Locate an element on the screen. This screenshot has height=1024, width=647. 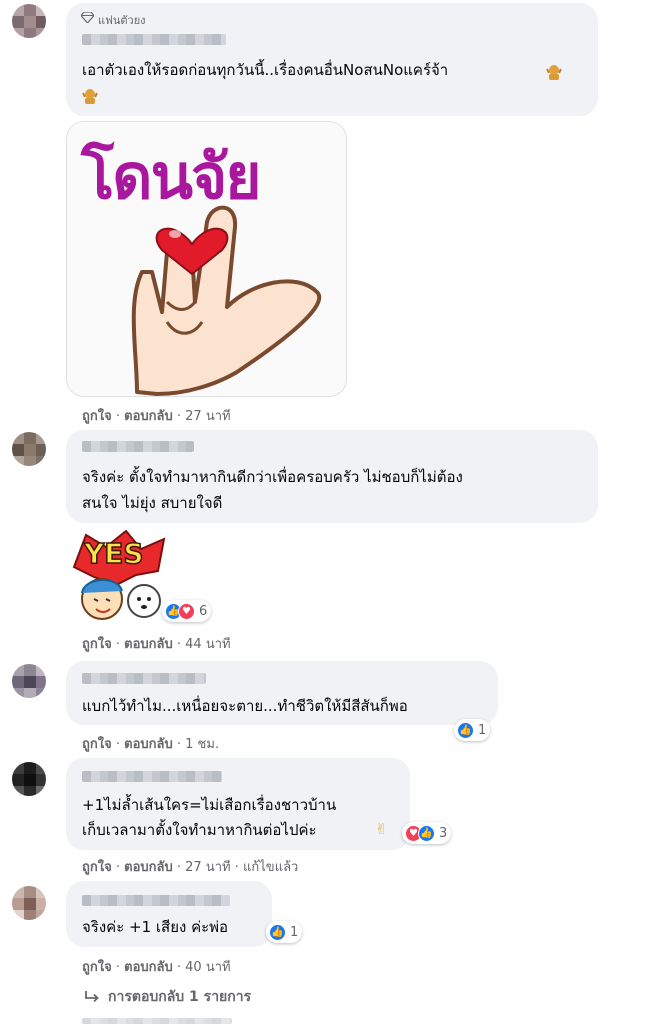
view-replies-link: การตอบกลับ 1 รายการ is located at coordinates (167, 997).